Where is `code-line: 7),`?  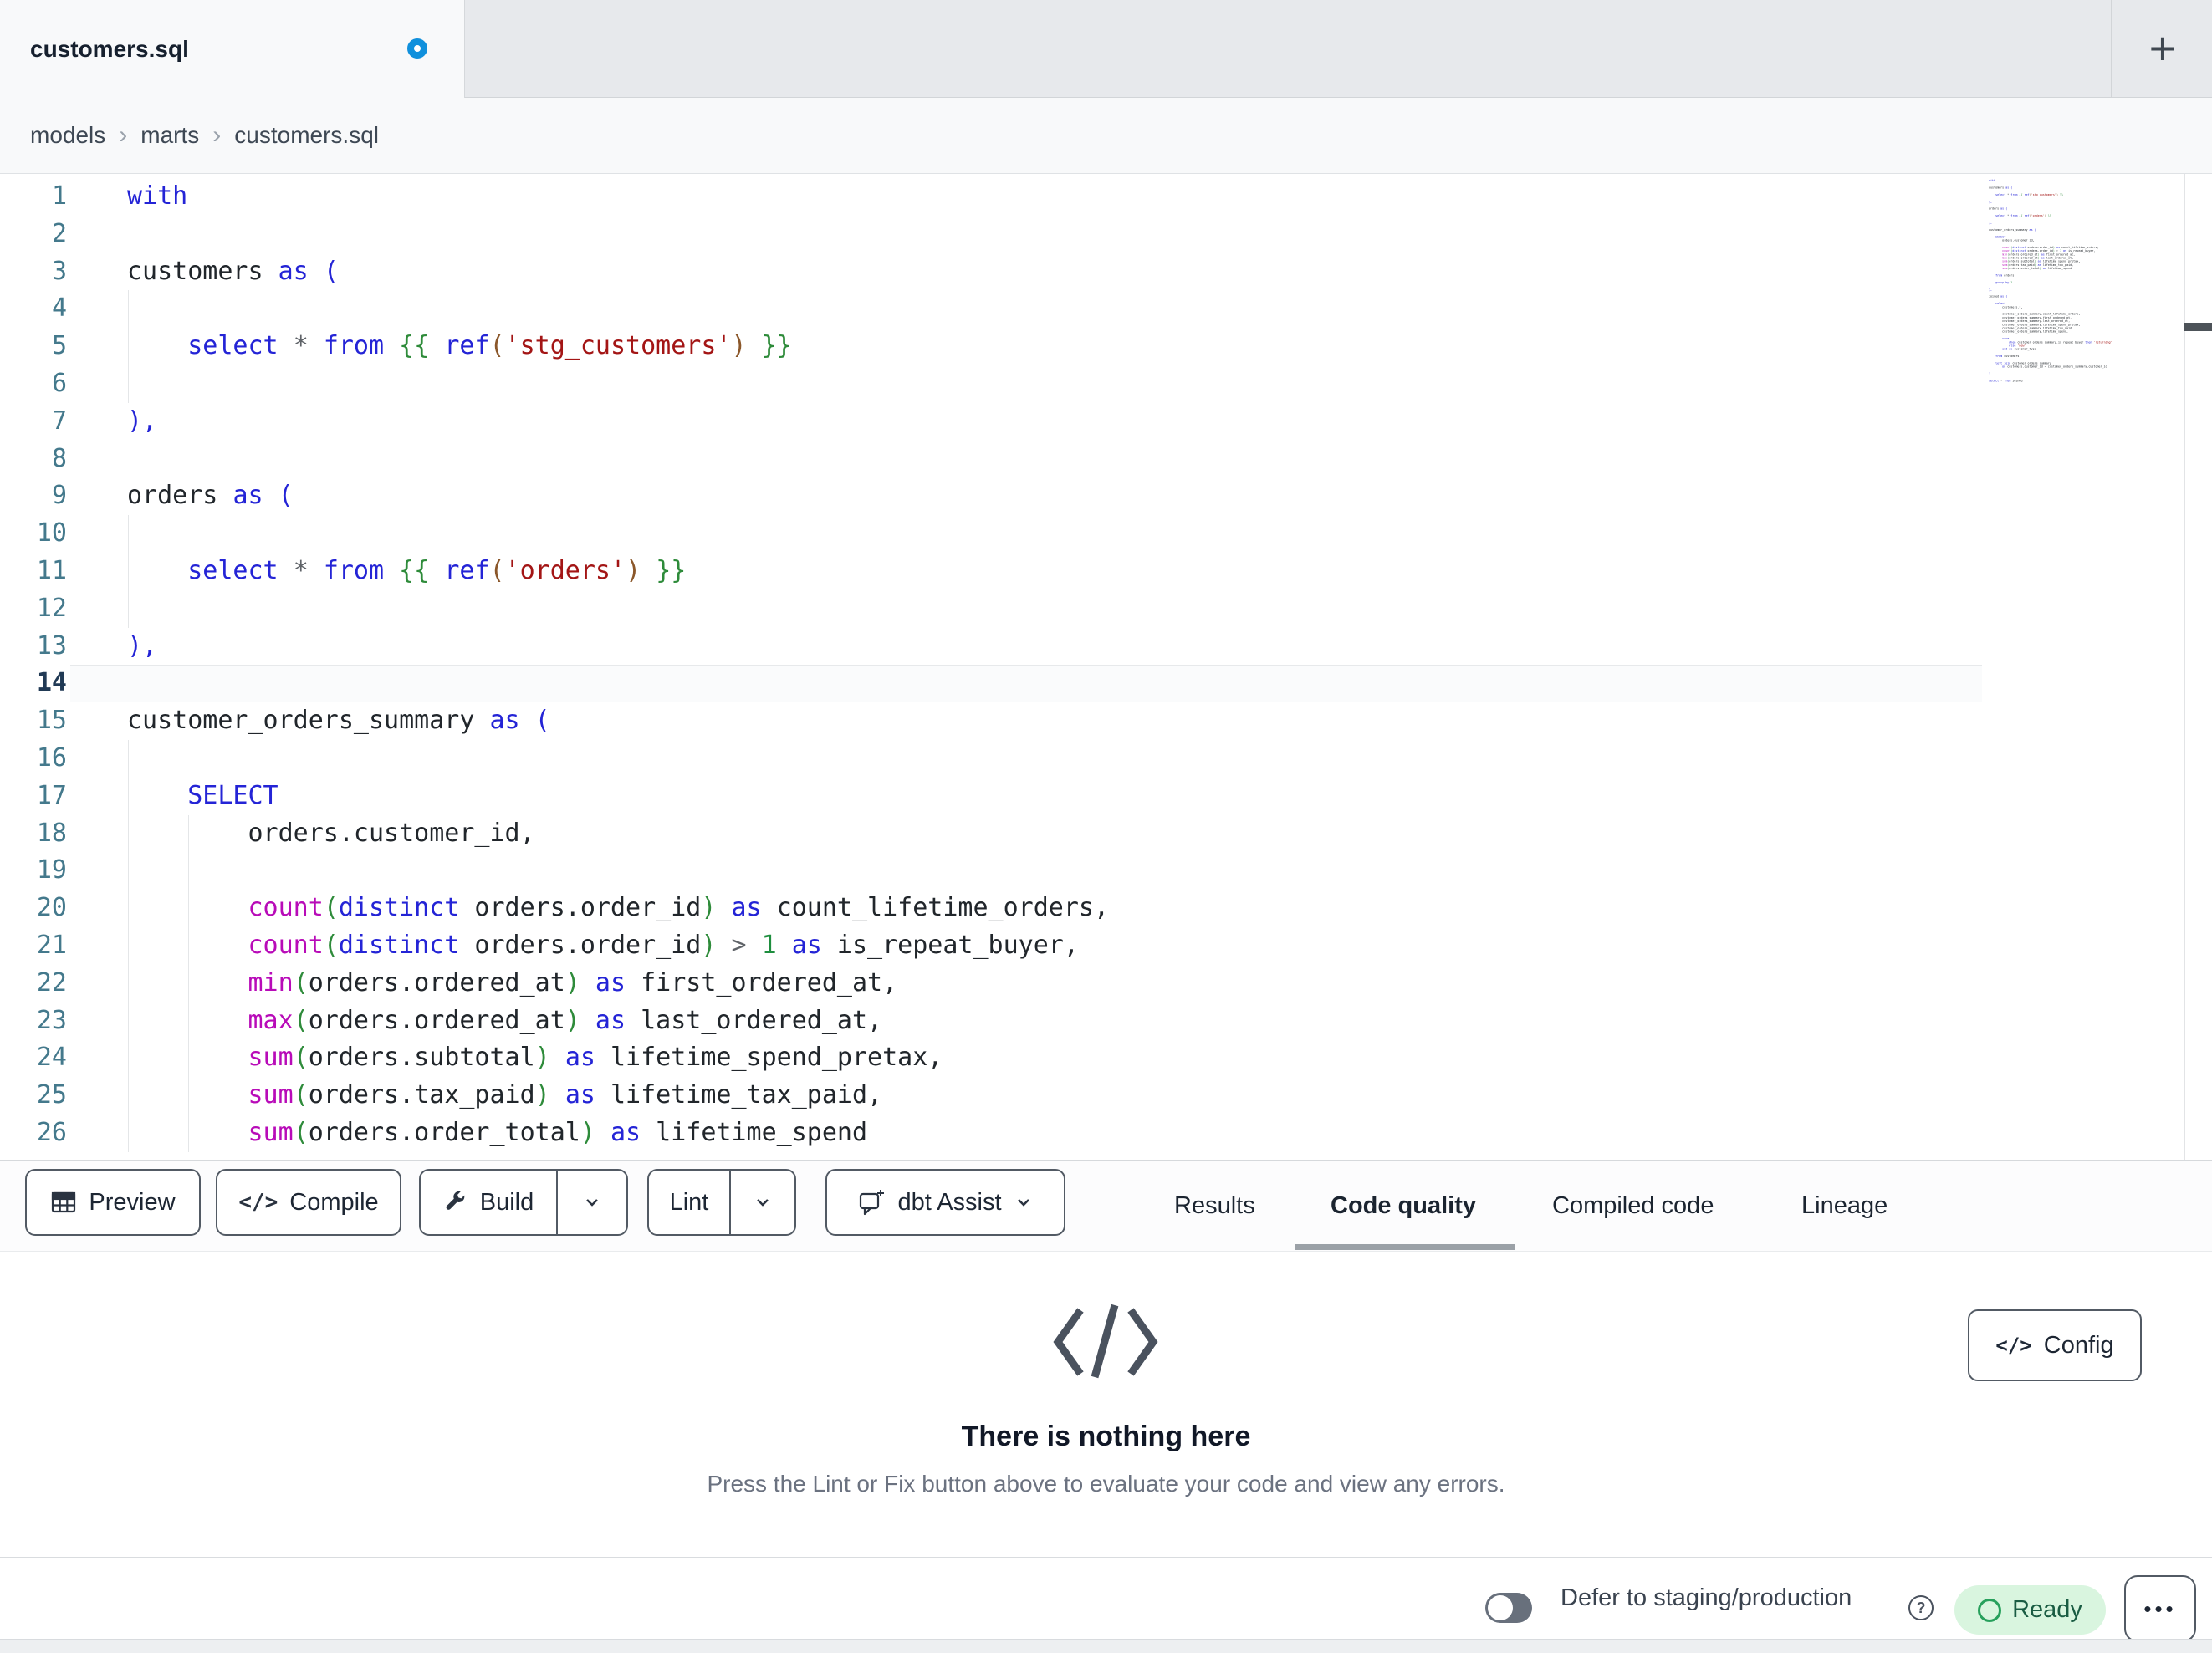 code-line: 7), is located at coordinates (1106, 422).